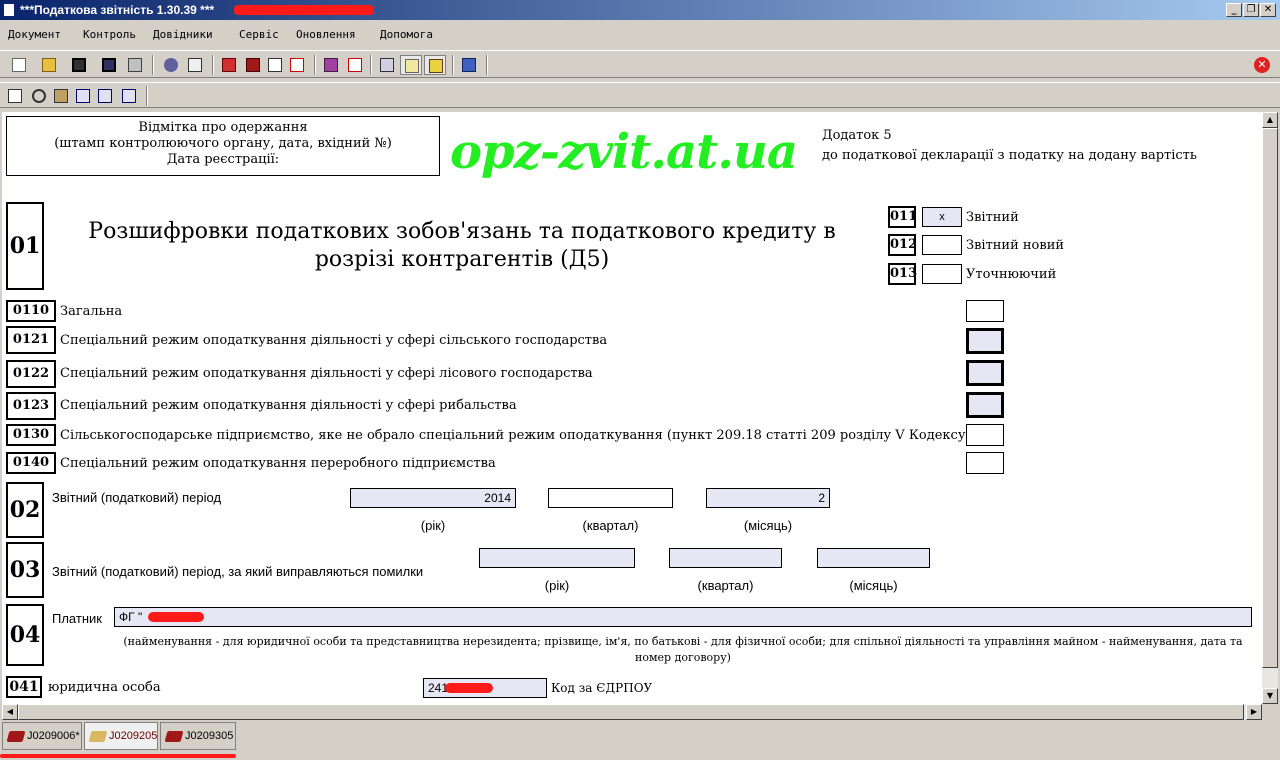 The height and width of the screenshot is (760, 1280). Describe the element at coordinates (985, 435) in the screenshot. I see `regime-0130-checkbox` at that location.